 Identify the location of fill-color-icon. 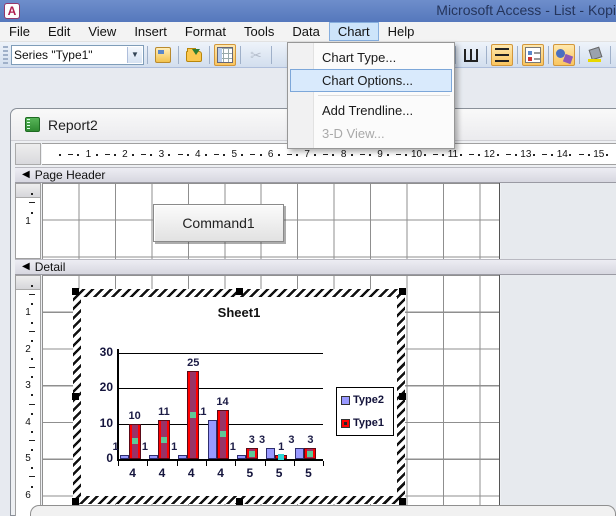
(595, 55).